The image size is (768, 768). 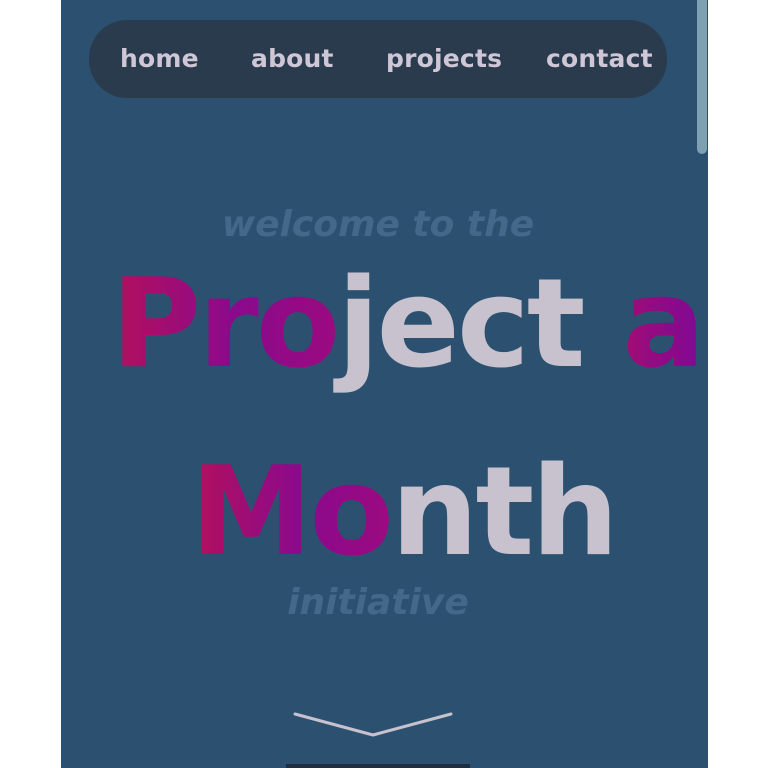 I want to click on nav-projects-link: projects, so click(x=444, y=59).